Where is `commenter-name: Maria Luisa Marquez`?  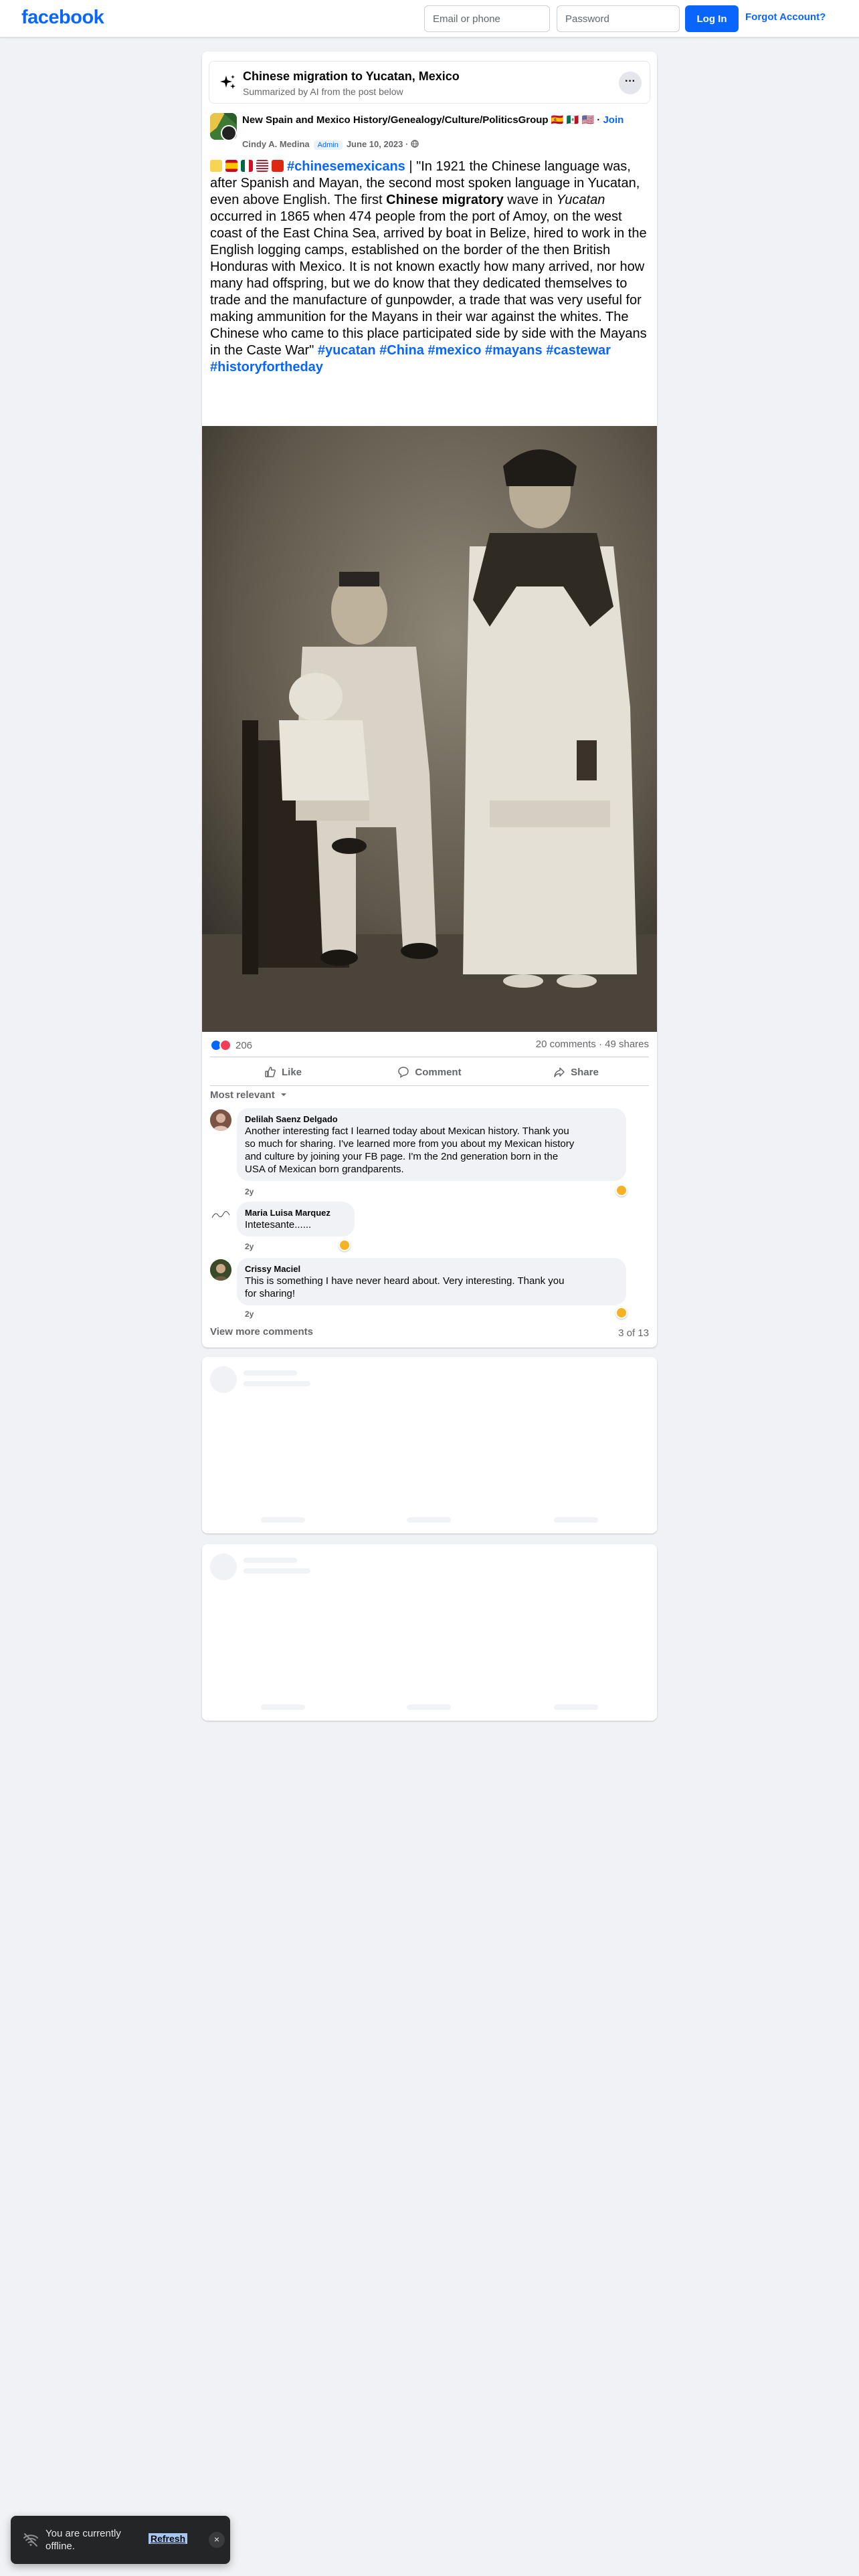
commenter-name: Maria Luisa Marquez is located at coordinates (296, 1212).